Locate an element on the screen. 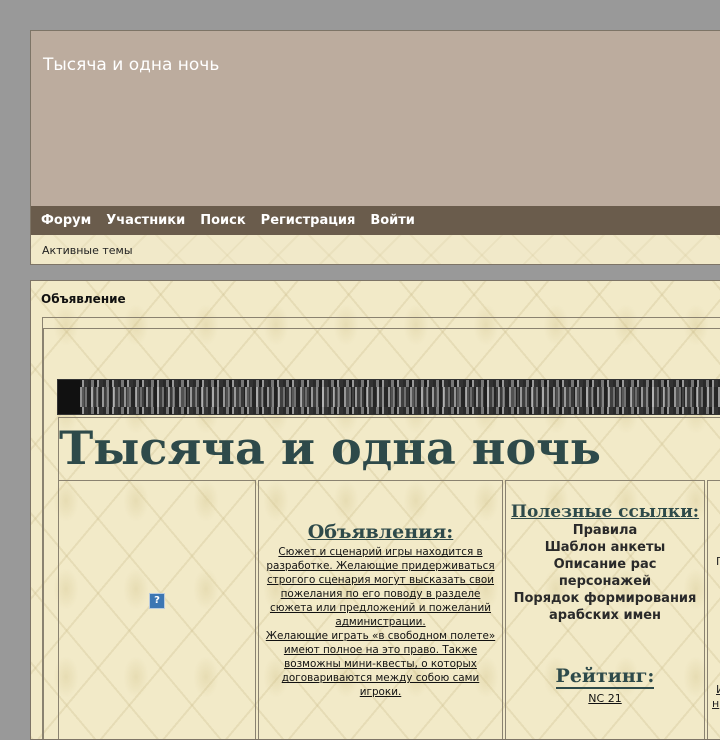 The height and width of the screenshot is (740, 720). nav-search-link: Поиск is located at coordinates (222, 220).